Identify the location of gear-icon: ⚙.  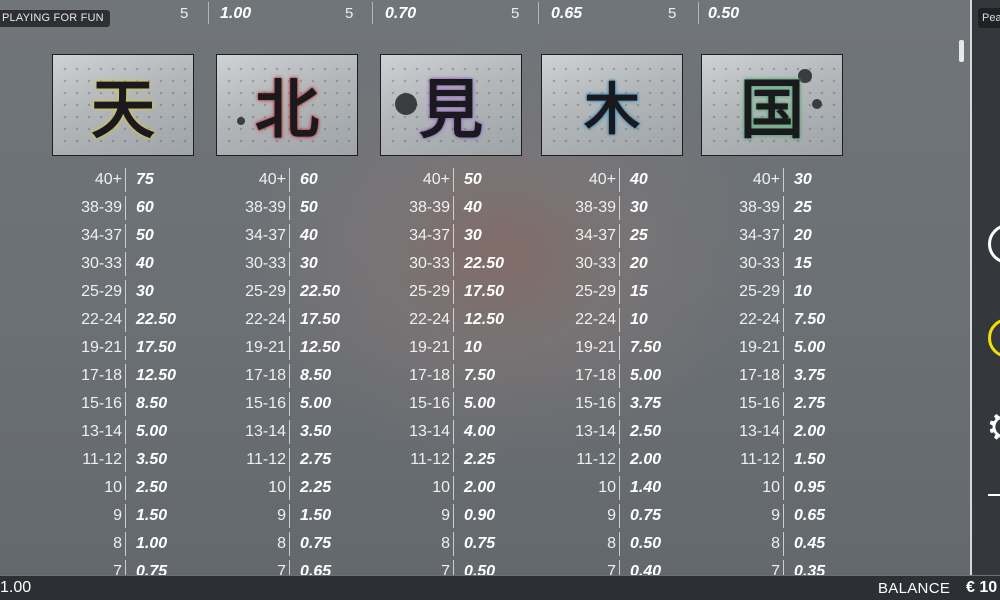
(993, 428).